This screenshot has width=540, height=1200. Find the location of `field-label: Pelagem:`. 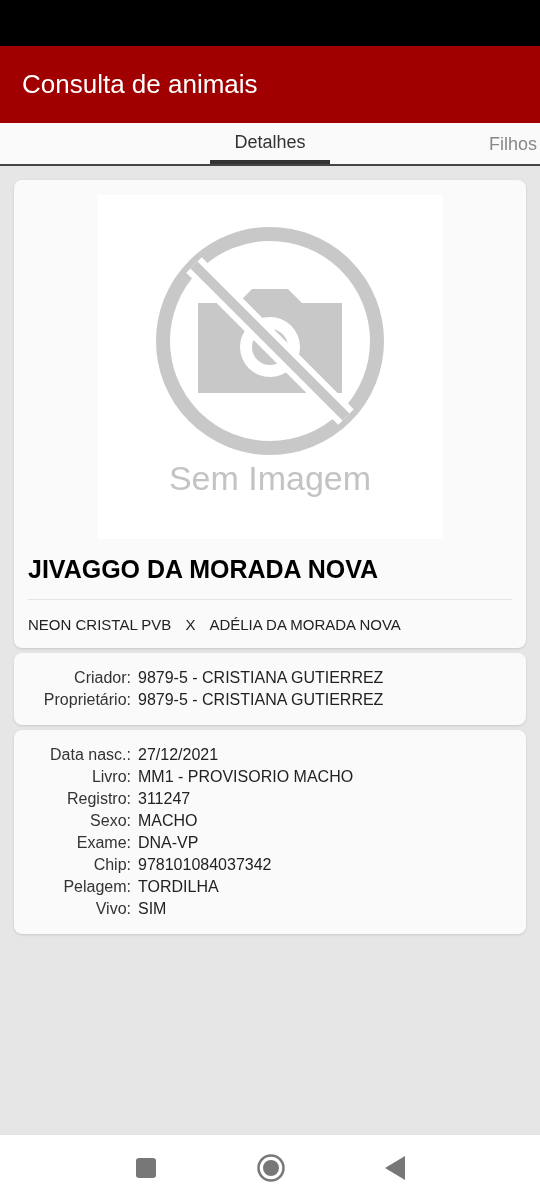

field-label: Pelagem: is located at coordinates (97, 887).